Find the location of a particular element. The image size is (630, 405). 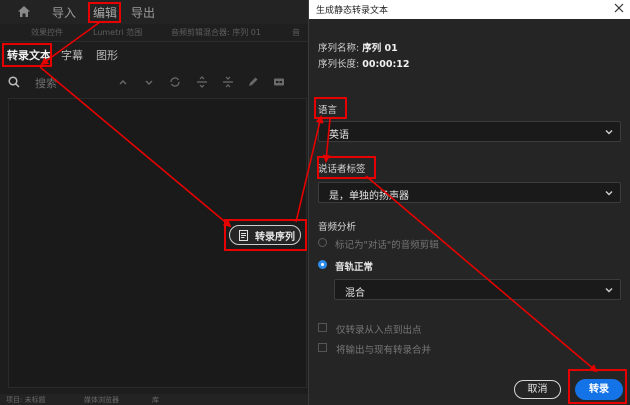

check-merge-output-label: 将输出与现有转录合并 is located at coordinates (384, 350).